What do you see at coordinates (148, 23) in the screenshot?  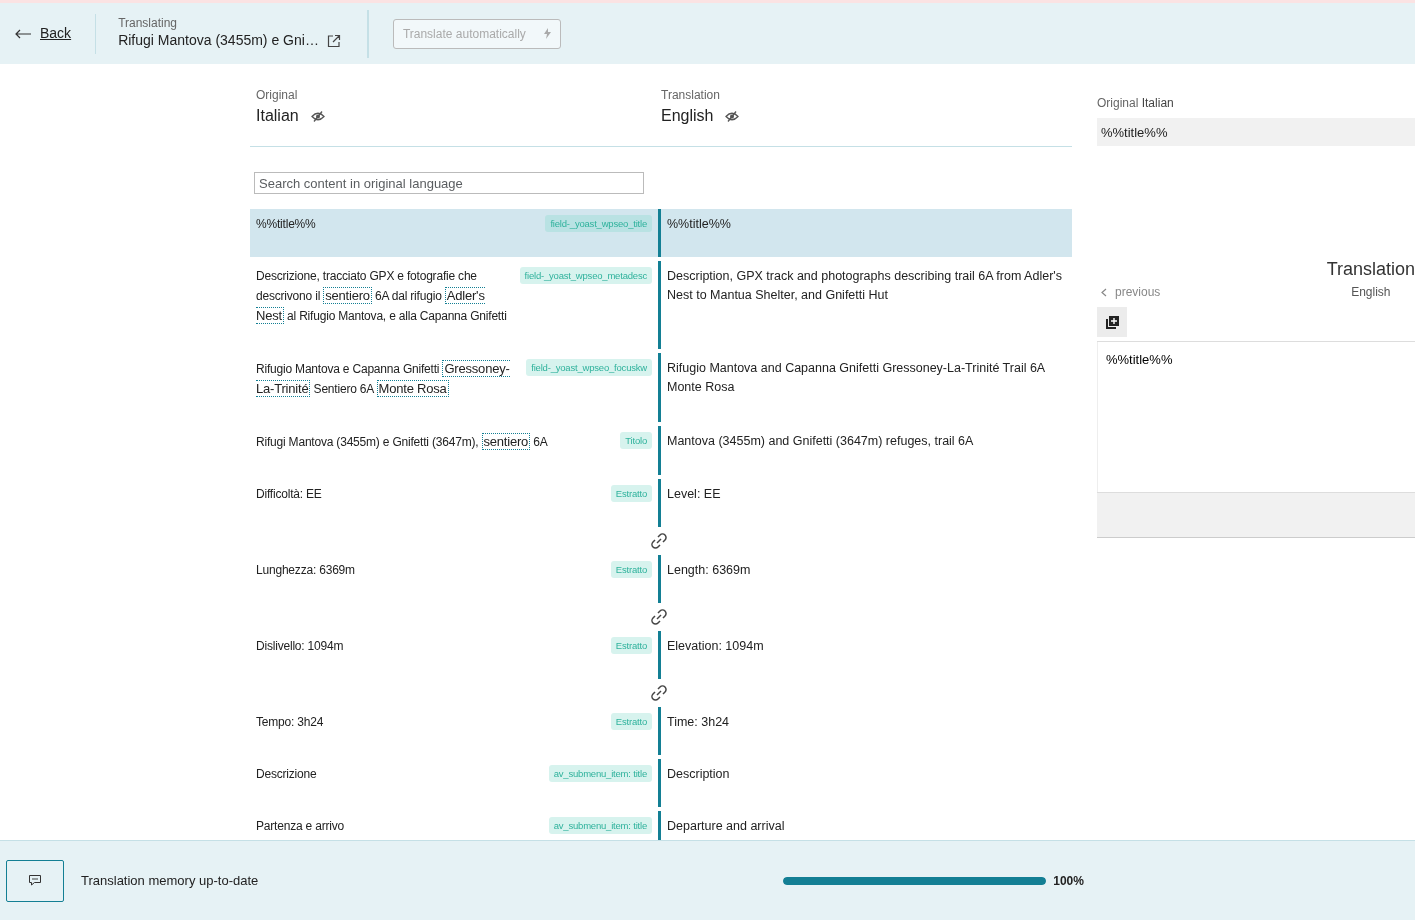 I see `context-label: Translating` at bounding box center [148, 23].